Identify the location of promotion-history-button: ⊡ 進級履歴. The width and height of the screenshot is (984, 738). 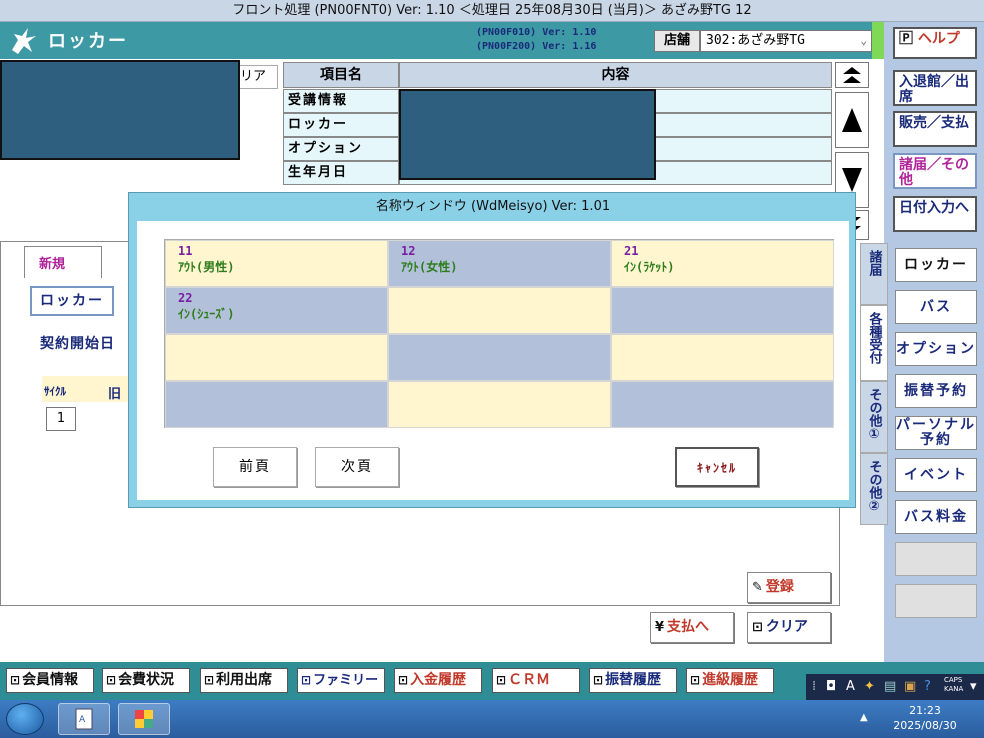
(730, 680).